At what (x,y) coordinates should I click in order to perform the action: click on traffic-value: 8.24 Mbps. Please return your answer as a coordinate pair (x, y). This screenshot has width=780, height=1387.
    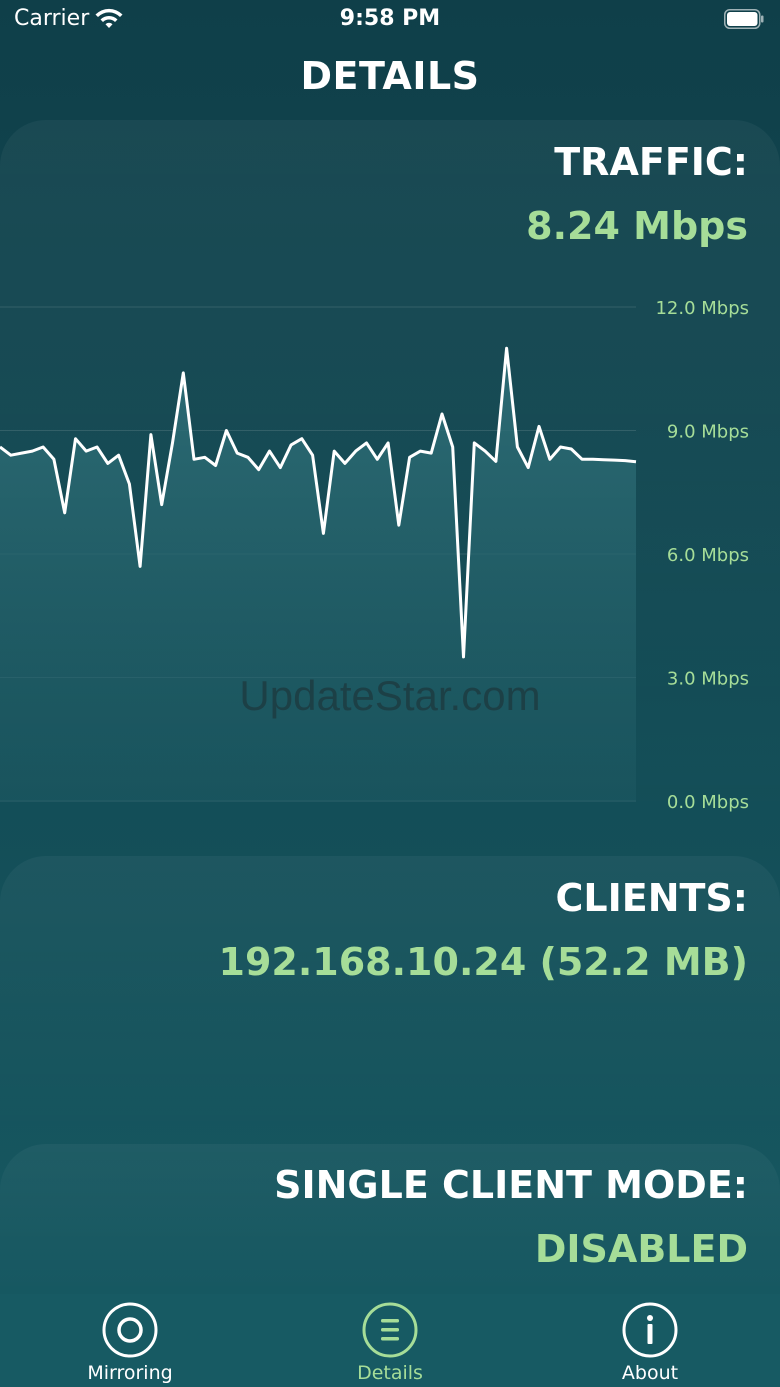
    Looking at the image, I should click on (637, 226).